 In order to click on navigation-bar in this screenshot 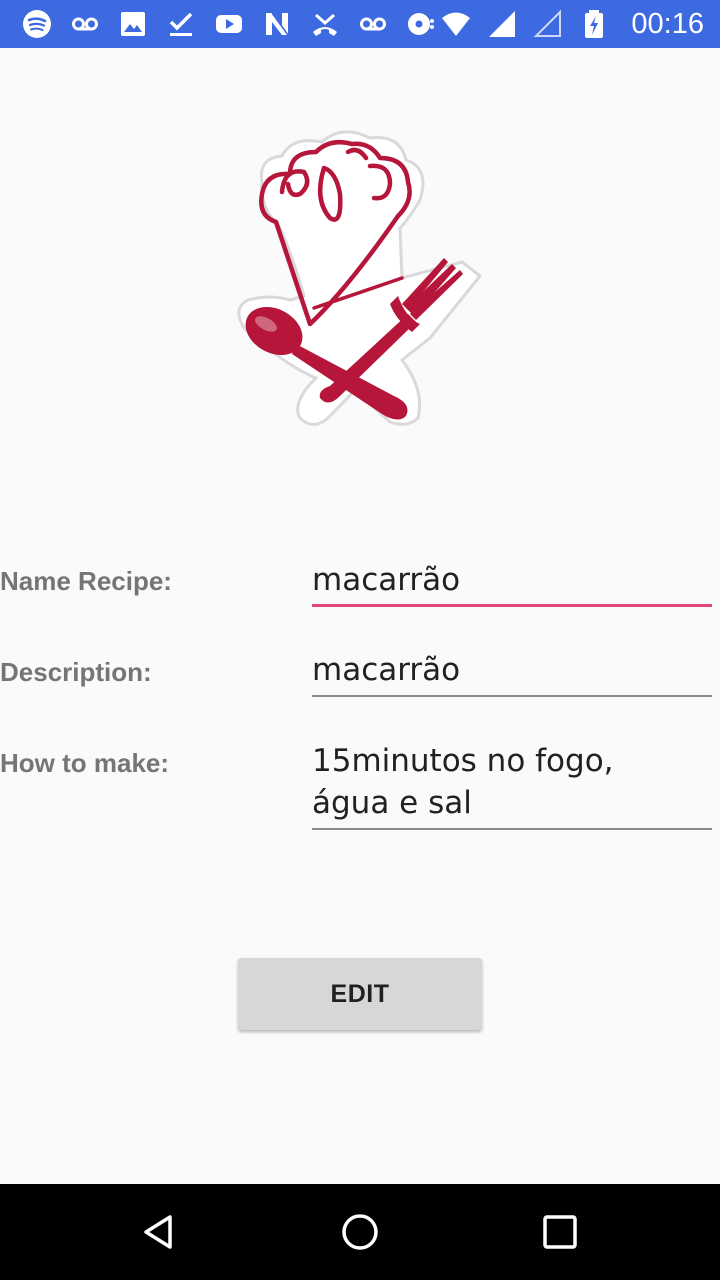, I will do `click(360, 1232)`.